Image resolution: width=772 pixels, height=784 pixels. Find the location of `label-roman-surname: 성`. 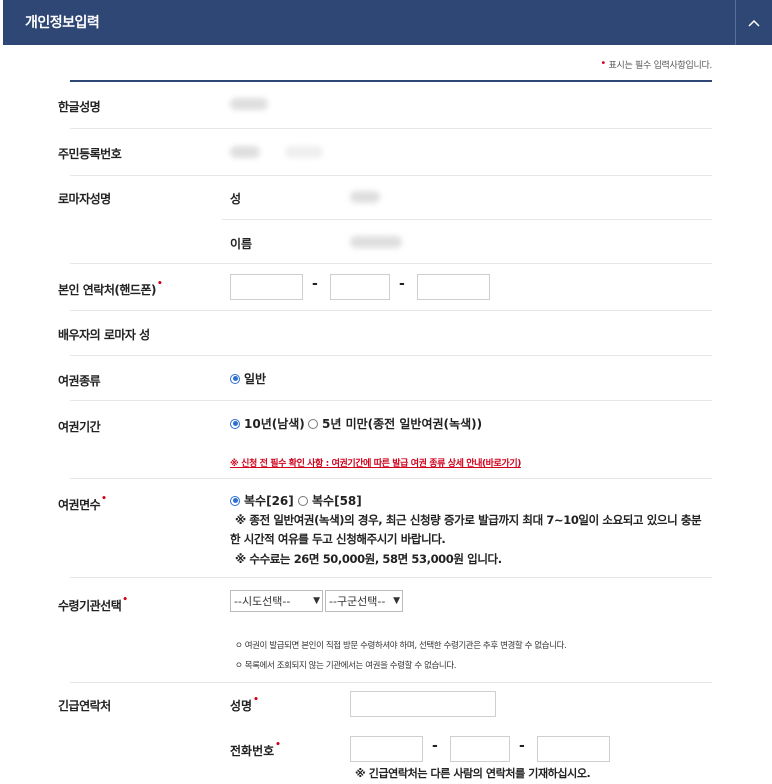

label-roman-surname: 성 is located at coordinates (236, 199).